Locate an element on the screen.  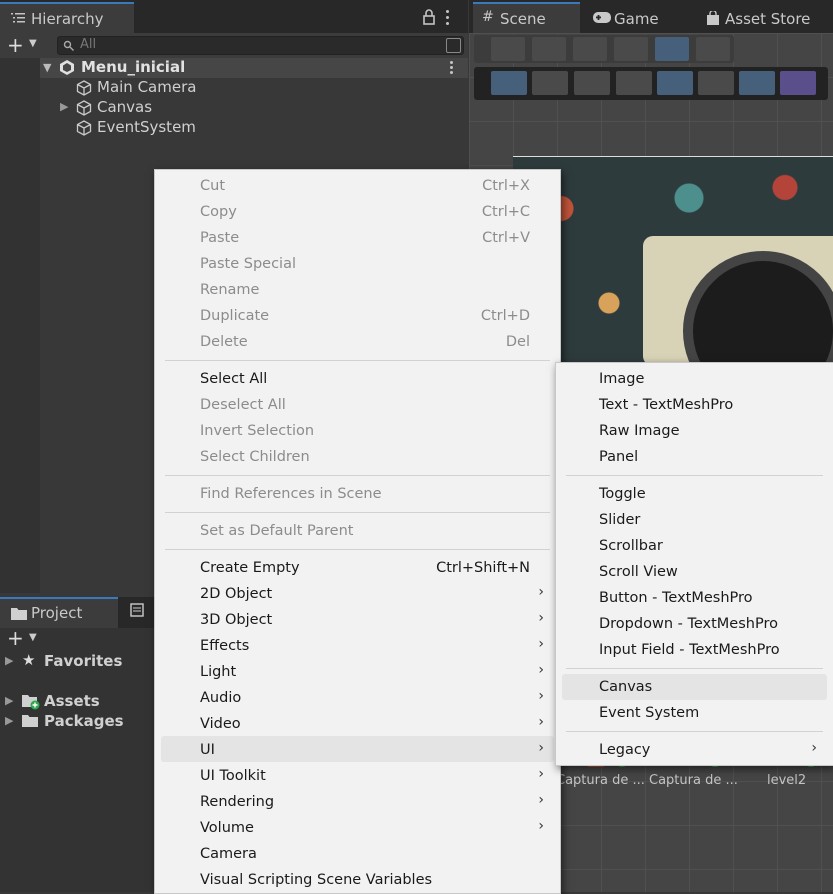
menu-item-paste: Paste is located at coordinates (219, 238).